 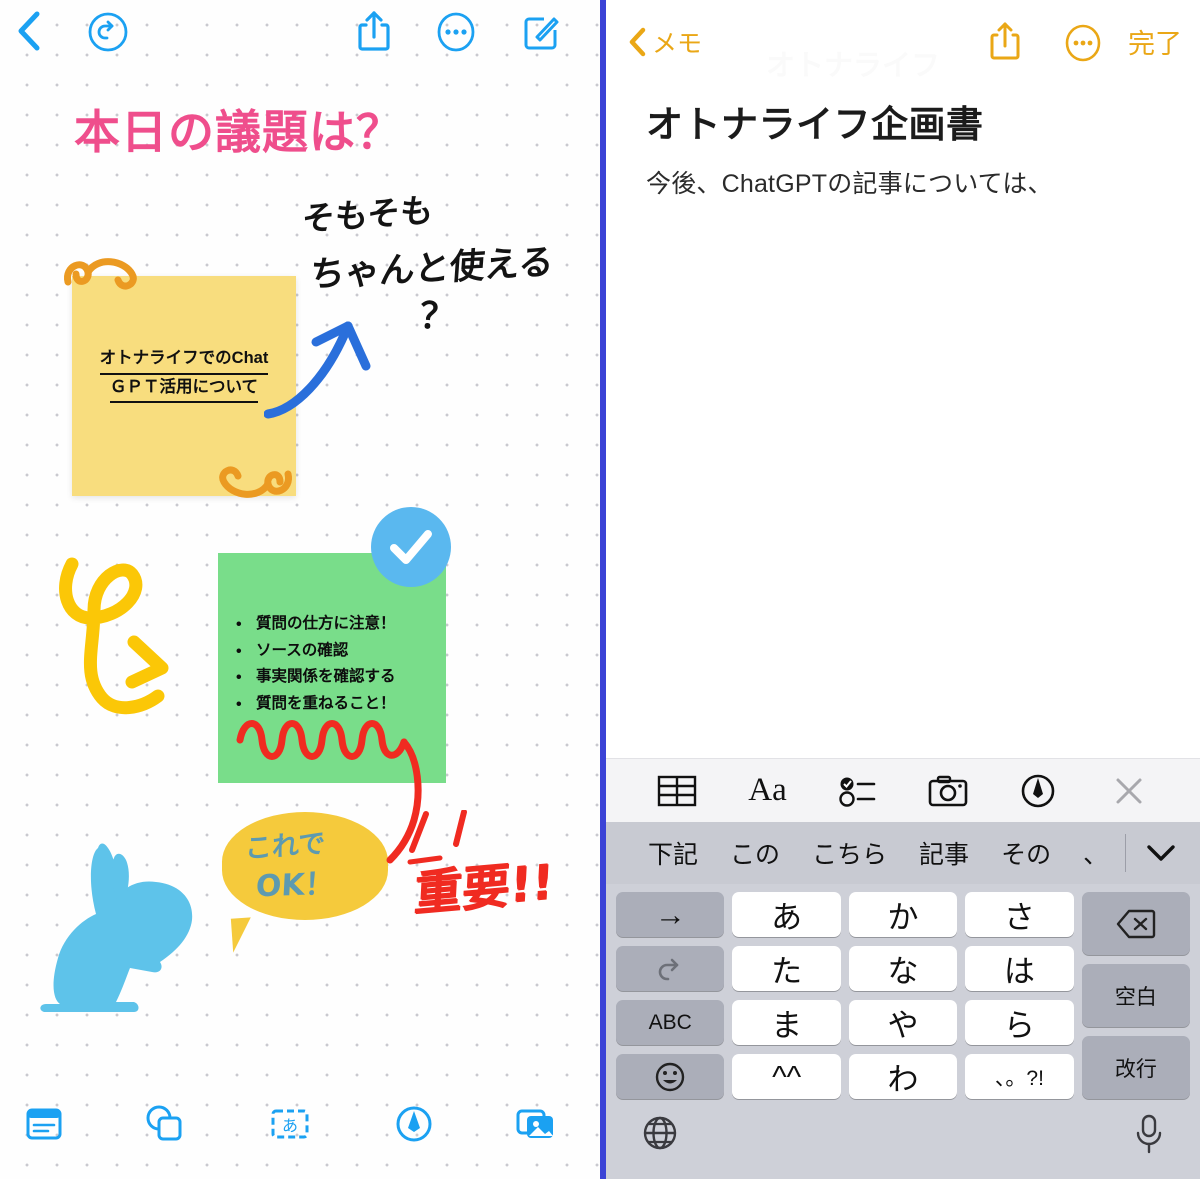 I want to click on suggestion-item: 下記, so click(x=673, y=853).